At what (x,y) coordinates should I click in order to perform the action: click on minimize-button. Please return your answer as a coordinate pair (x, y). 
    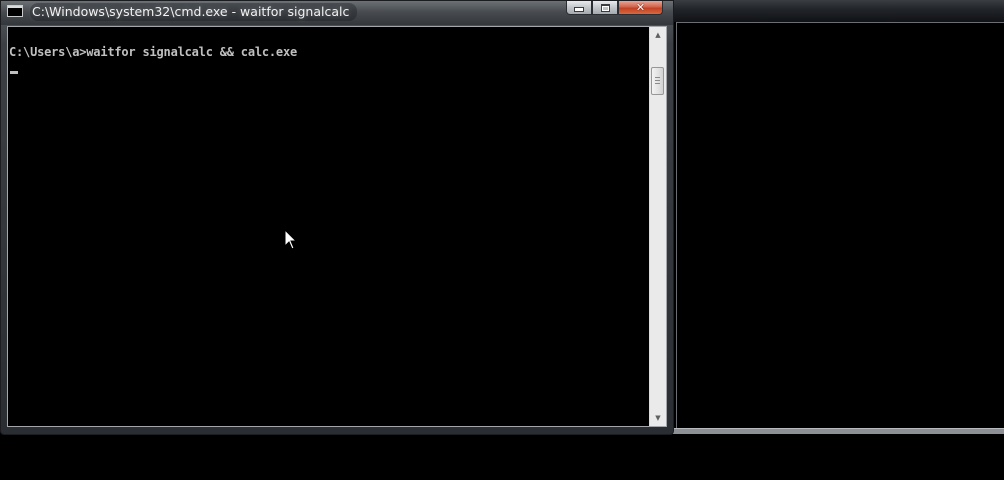
    Looking at the image, I should click on (579, 8).